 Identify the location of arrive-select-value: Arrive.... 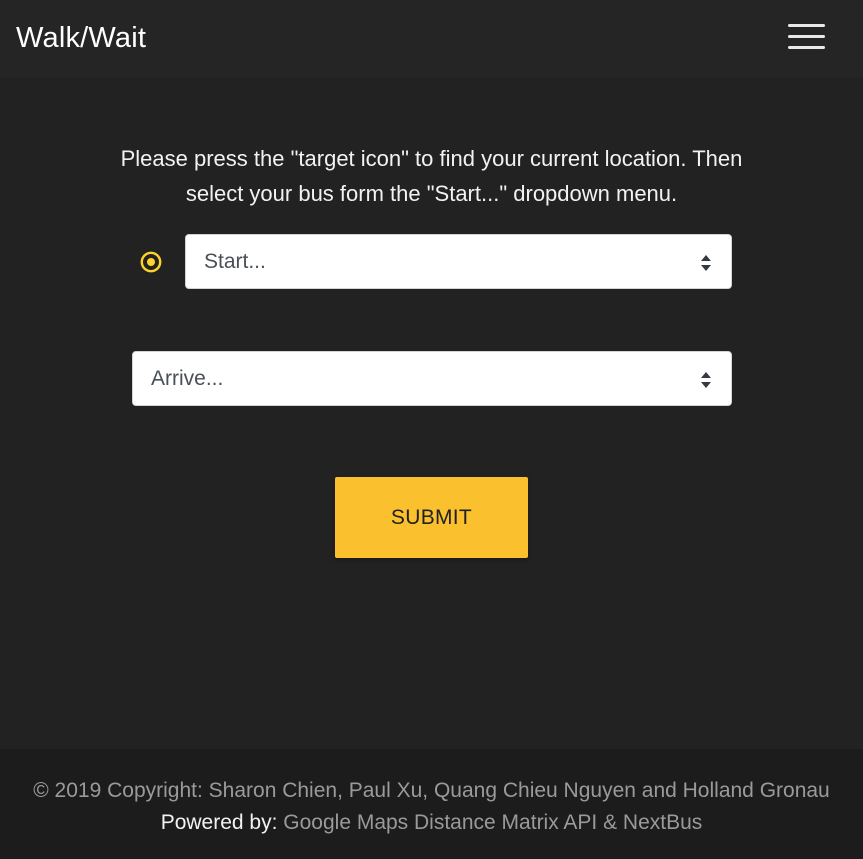
(187, 378).